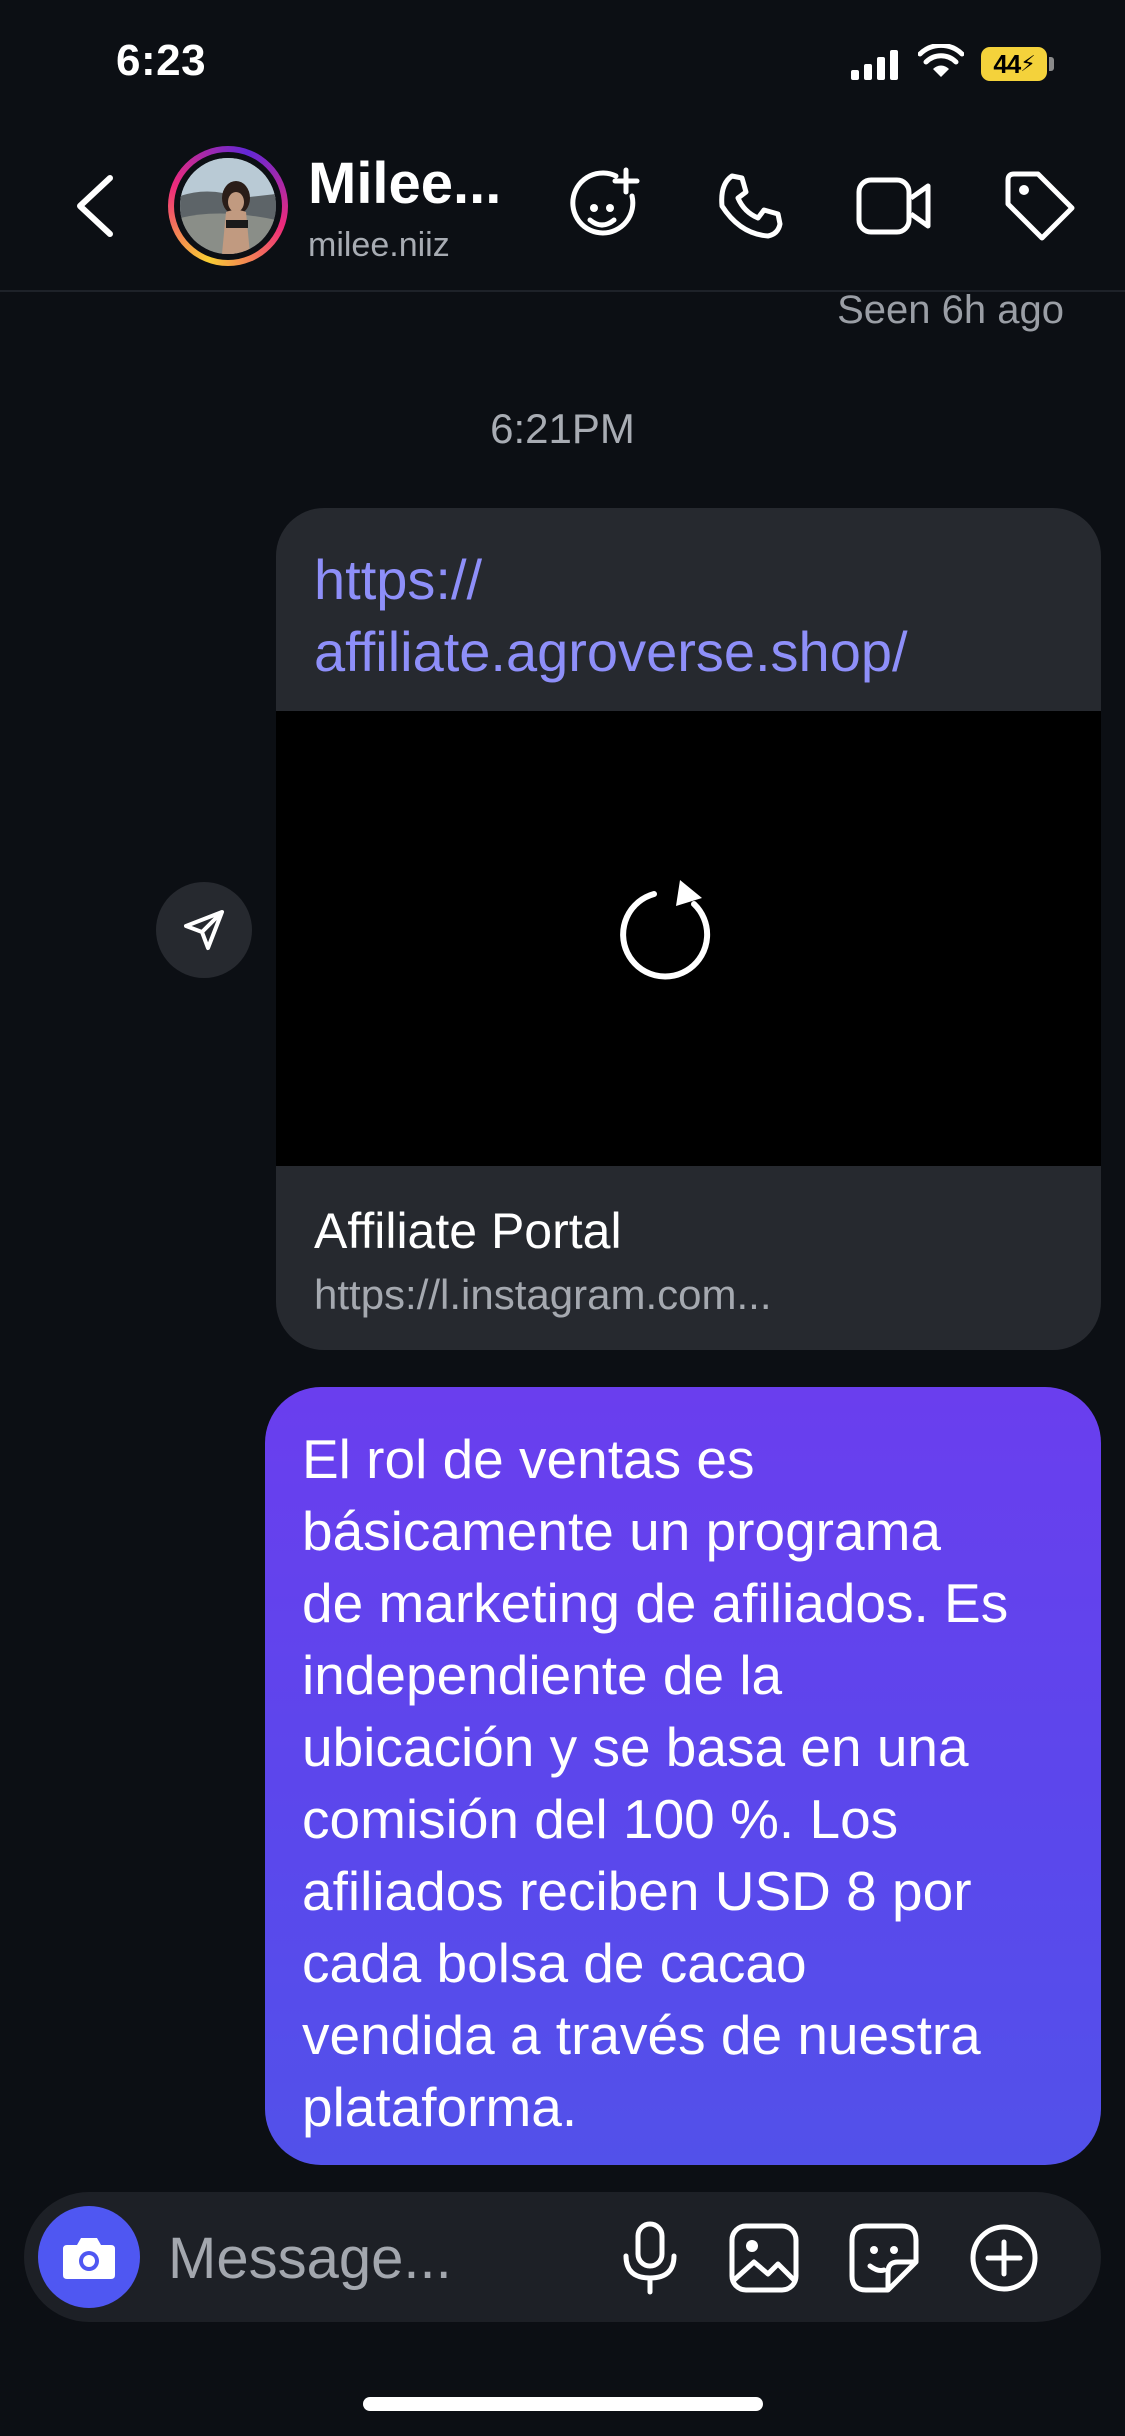  What do you see at coordinates (379, 245) in the screenshot?
I see `contact-handle: milee.niiz` at bounding box center [379, 245].